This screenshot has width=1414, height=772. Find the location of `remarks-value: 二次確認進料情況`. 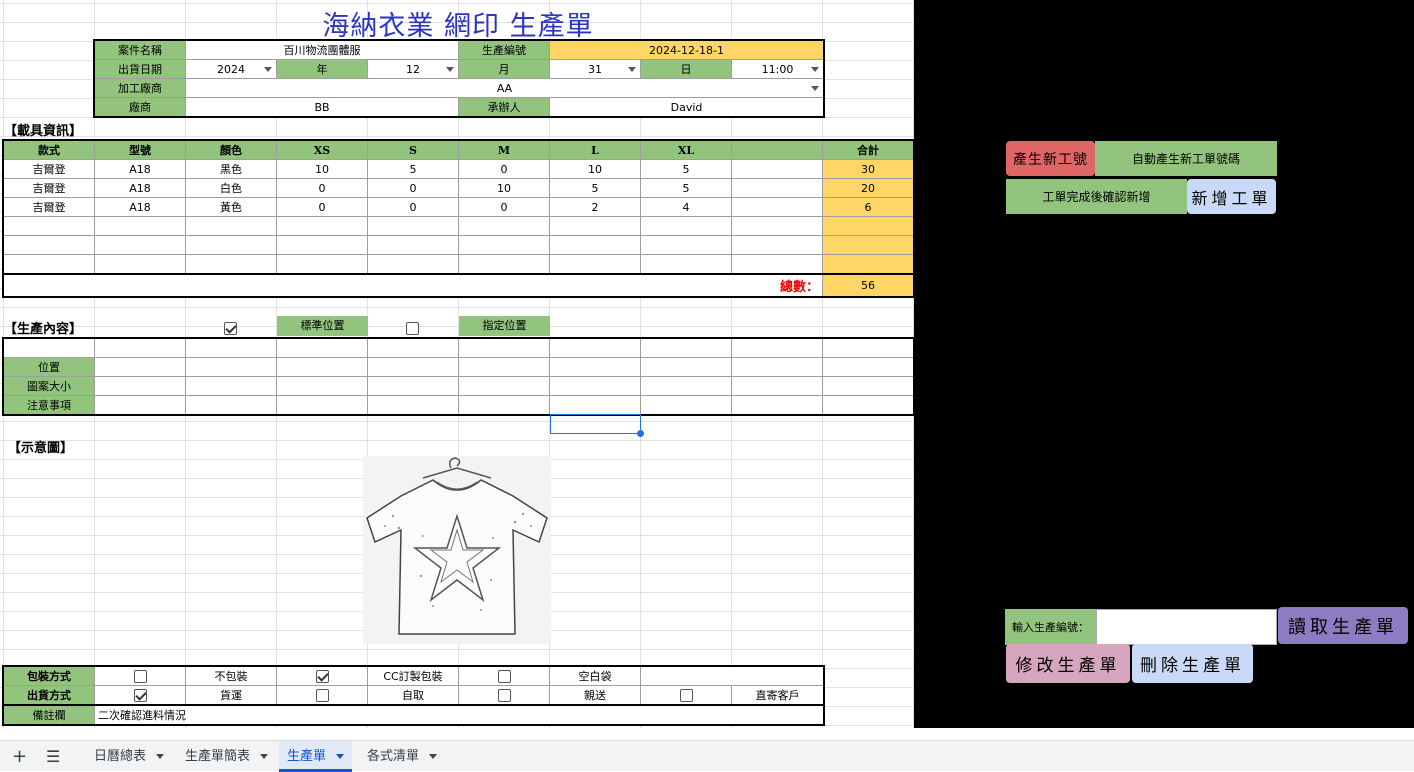

remarks-value: 二次確認進料情況 is located at coordinates (459, 715).